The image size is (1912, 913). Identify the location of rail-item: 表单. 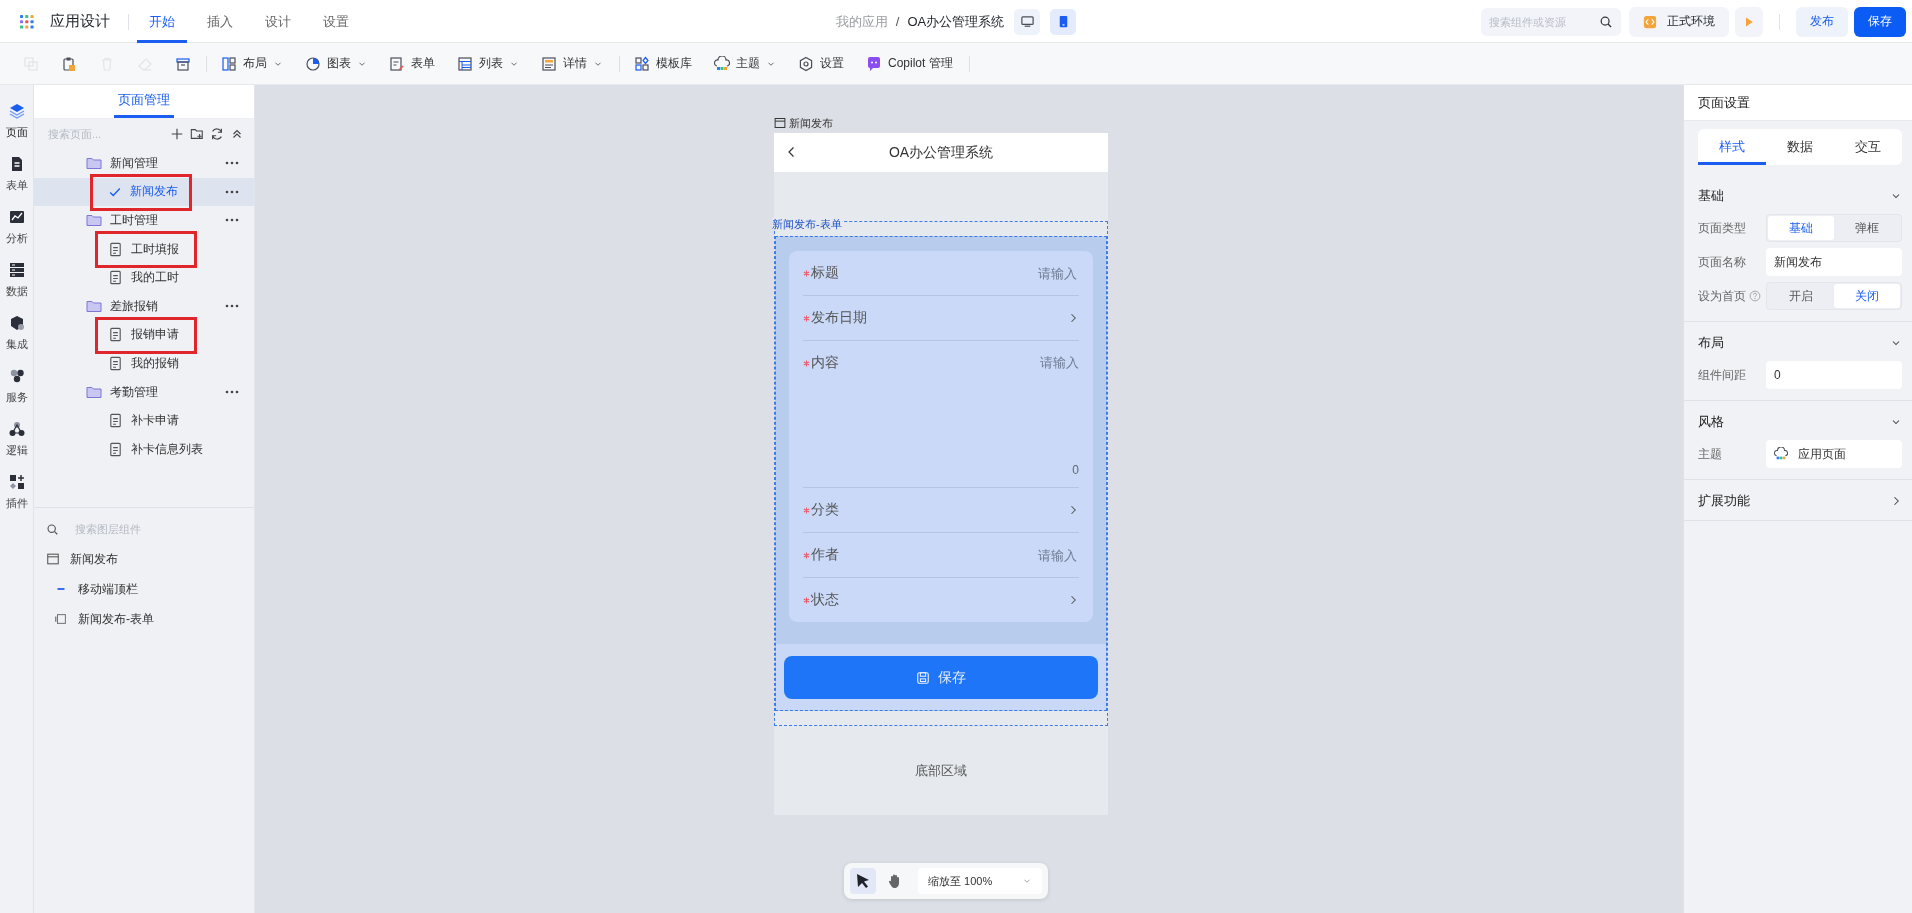
(17, 182).